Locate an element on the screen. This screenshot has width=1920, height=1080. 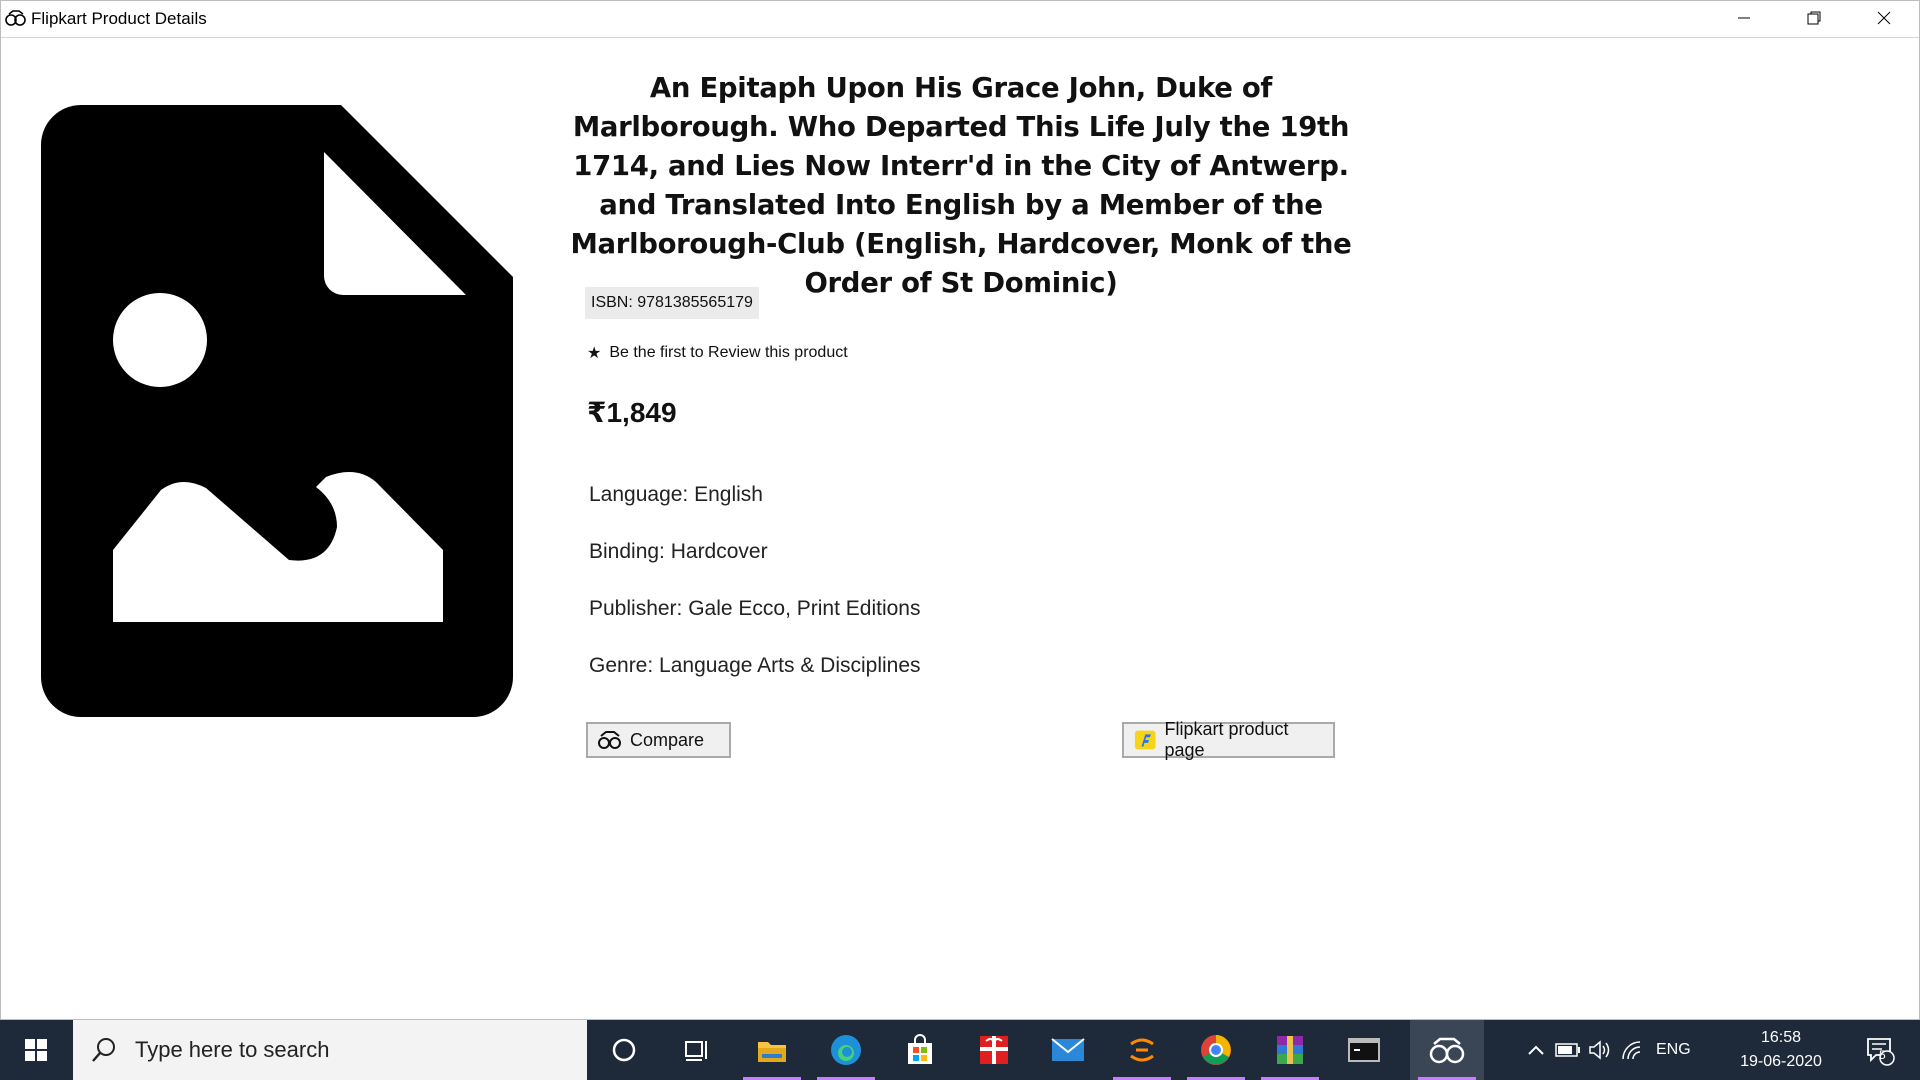
close-button is located at coordinates (1884, 18).